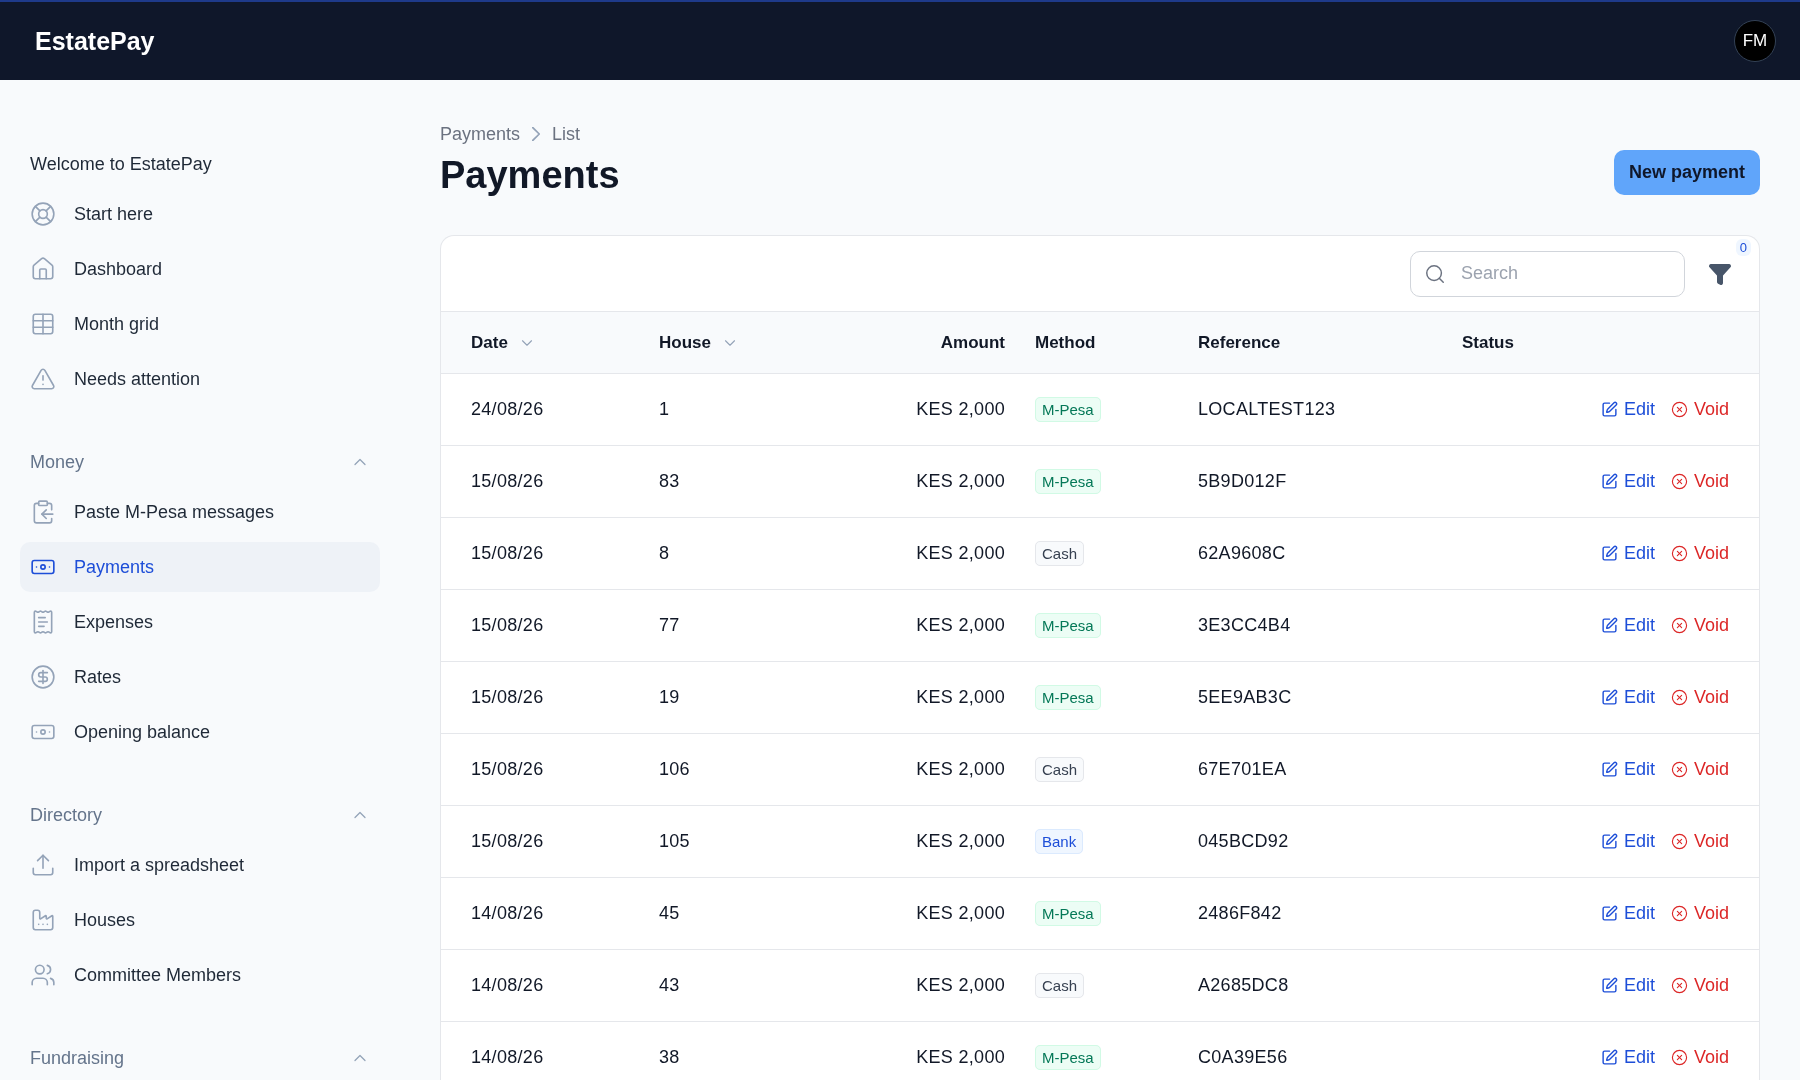  I want to click on sidebar-item: Committee Members, so click(200, 975).